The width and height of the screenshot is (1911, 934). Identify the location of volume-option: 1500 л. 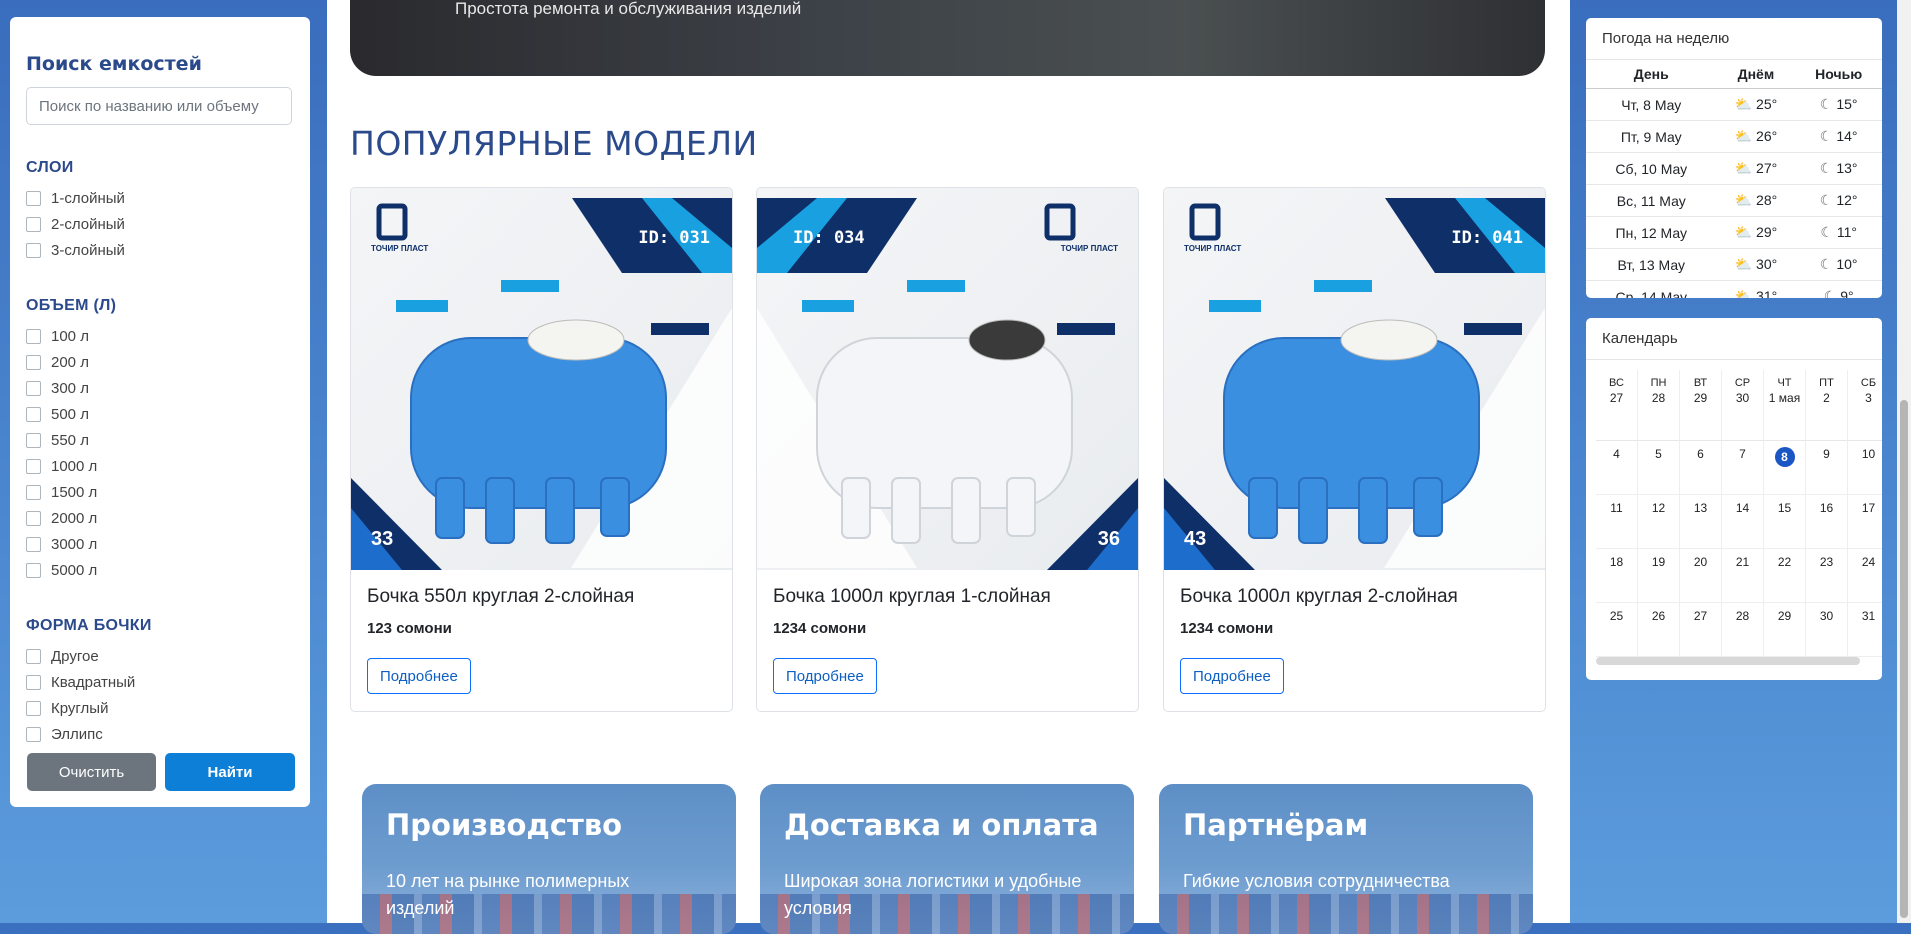
(160, 492).